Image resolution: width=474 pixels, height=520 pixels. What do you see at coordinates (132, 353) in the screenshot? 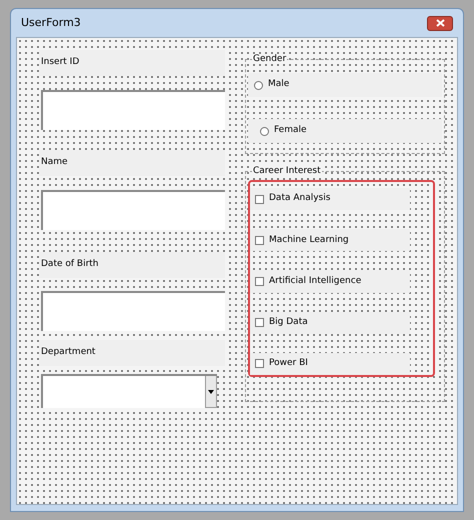
I see `field-label: Department` at bounding box center [132, 353].